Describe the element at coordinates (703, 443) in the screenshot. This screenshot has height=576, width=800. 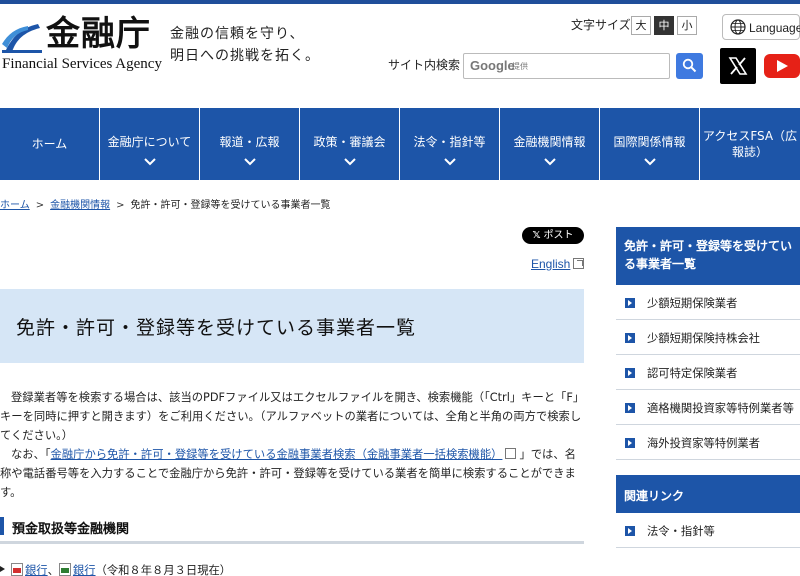
I see `sidebar-item-label: 海外投資家等特例業者` at that location.